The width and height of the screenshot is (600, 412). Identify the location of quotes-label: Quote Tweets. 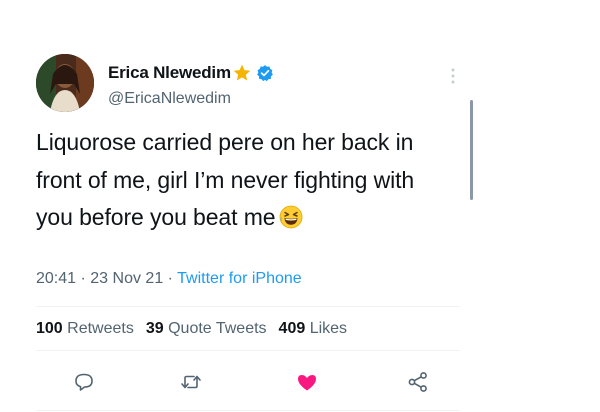
(217, 328).